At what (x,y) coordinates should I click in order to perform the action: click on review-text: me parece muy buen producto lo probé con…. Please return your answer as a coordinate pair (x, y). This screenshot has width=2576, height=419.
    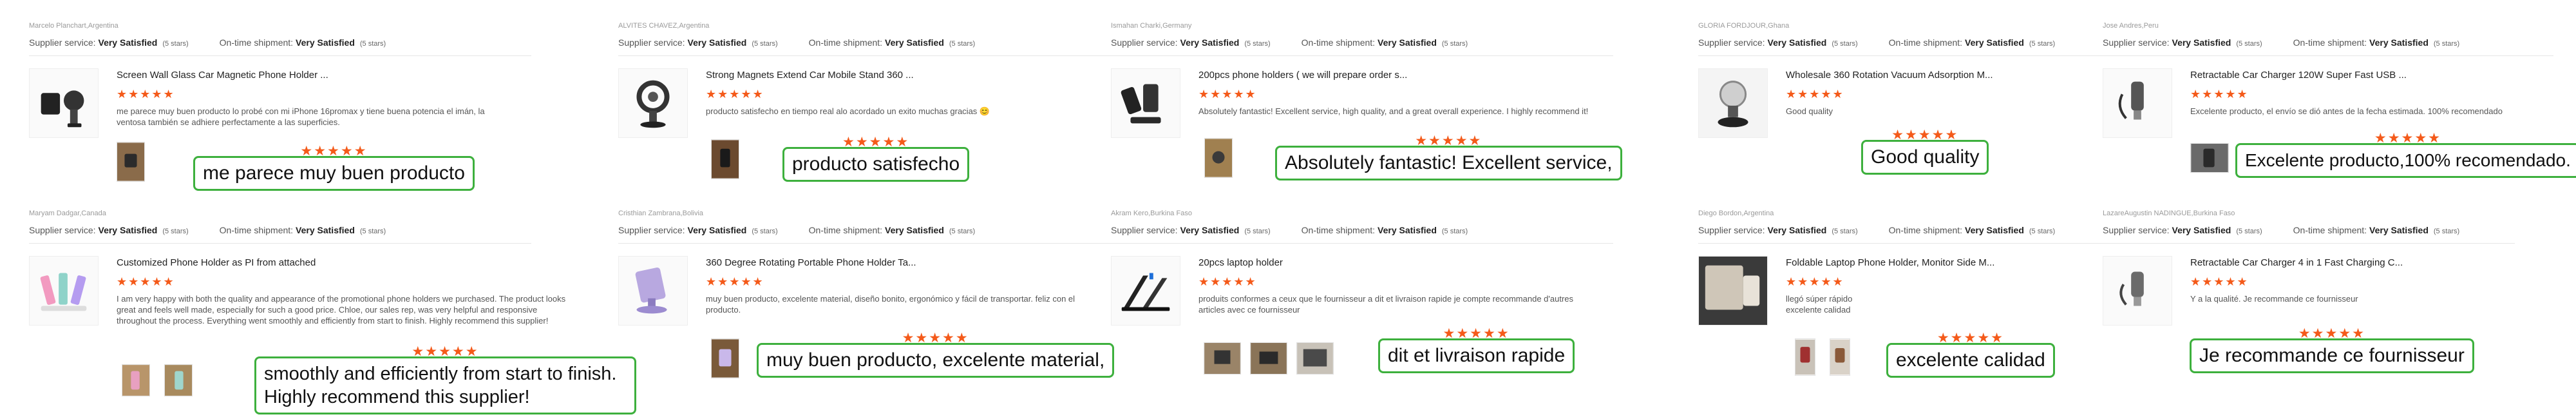
    Looking at the image, I should click on (301, 116).